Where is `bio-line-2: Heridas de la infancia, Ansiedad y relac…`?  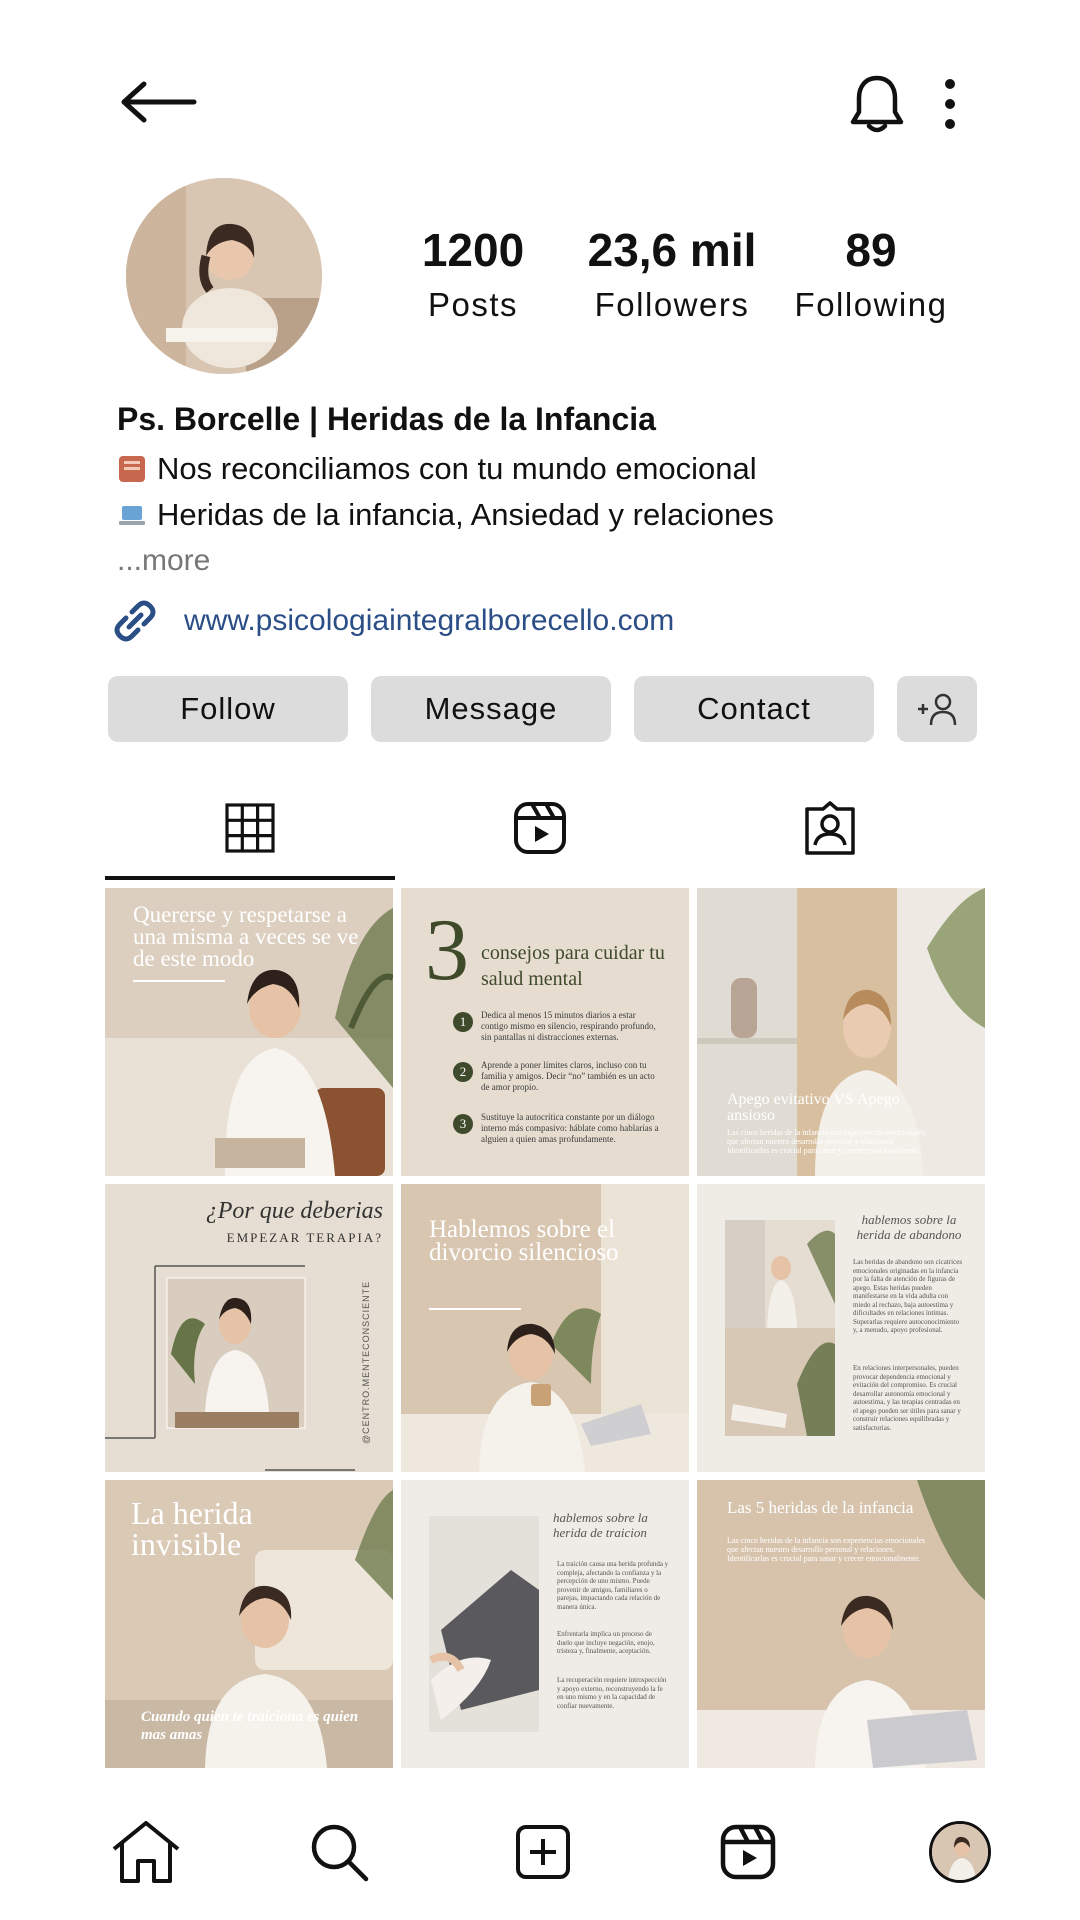 bio-line-2: Heridas de la infancia, Ansiedad y relac… is located at coordinates (445, 515).